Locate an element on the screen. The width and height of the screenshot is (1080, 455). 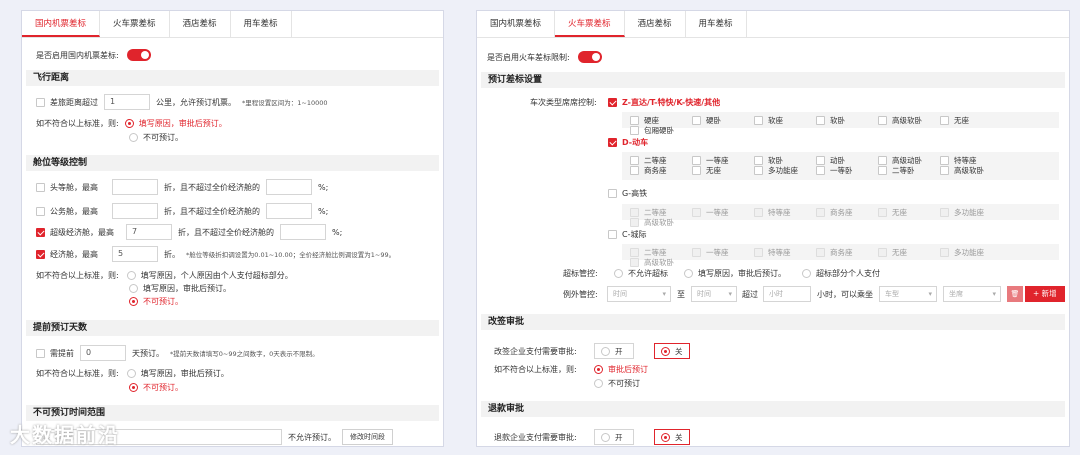
distance-input: 1 is located at coordinates (127, 102).